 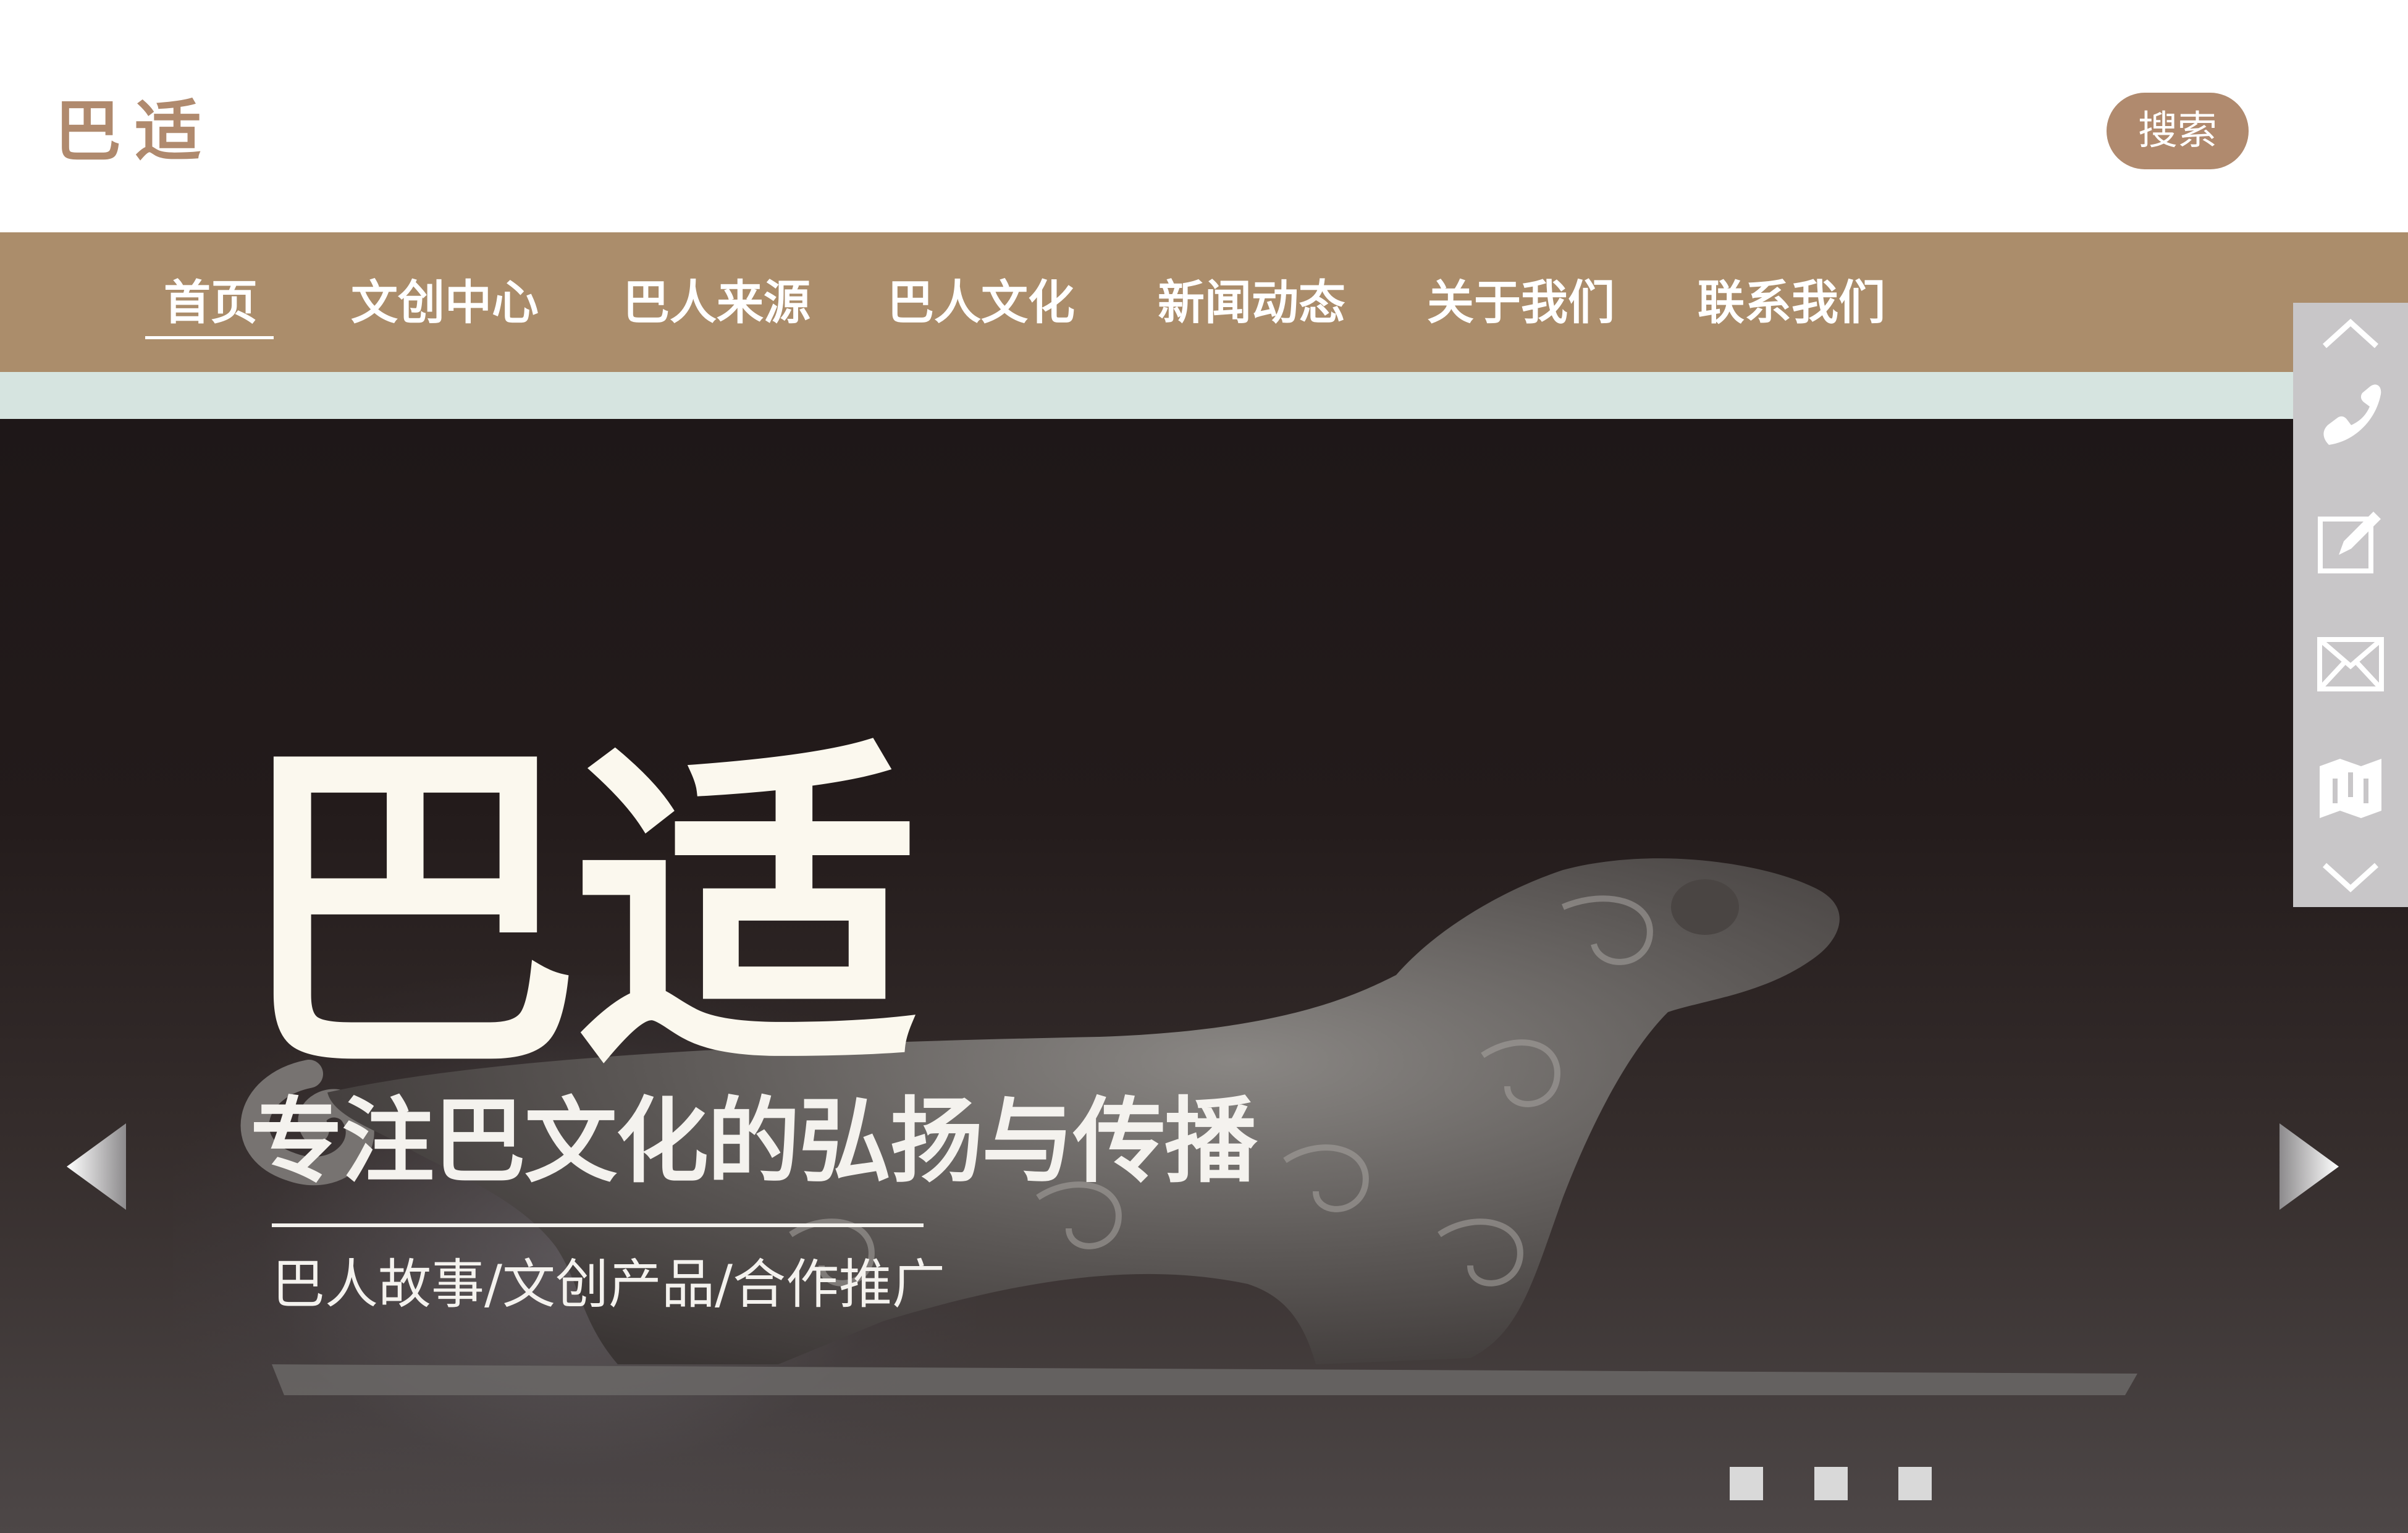 What do you see at coordinates (2178, 131) in the screenshot?
I see `search-button: 搜索` at bounding box center [2178, 131].